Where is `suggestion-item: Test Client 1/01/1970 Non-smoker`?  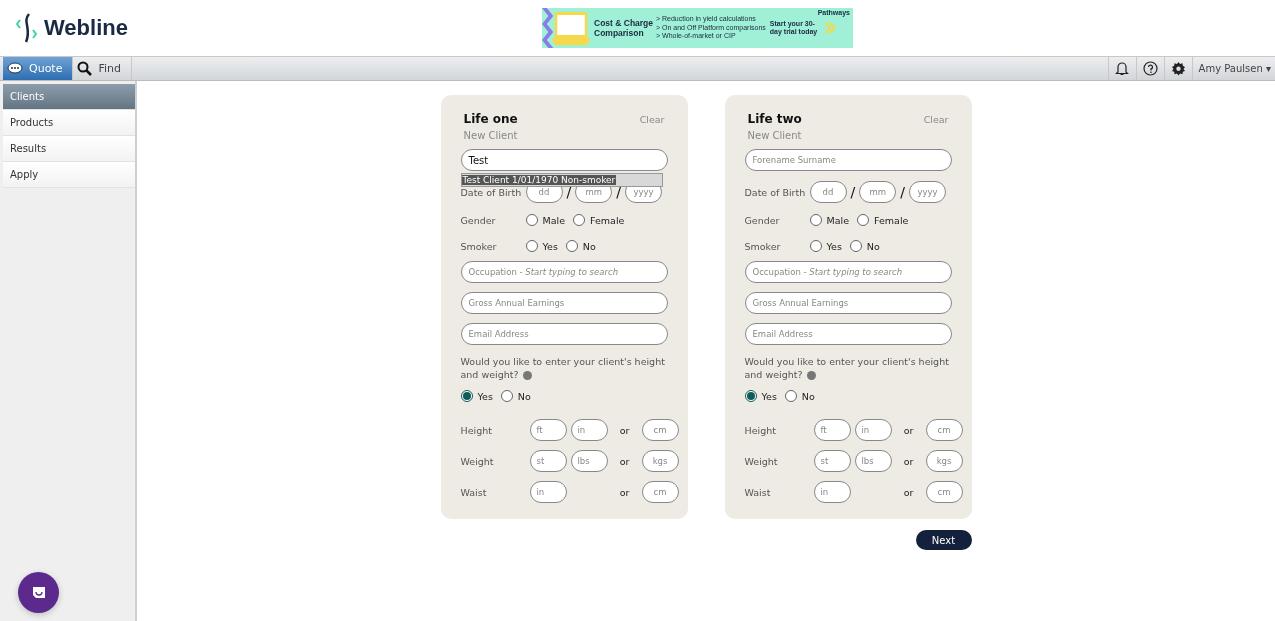
suggestion-item: Test Client 1/01/1970 Non-smoker is located at coordinates (539, 180).